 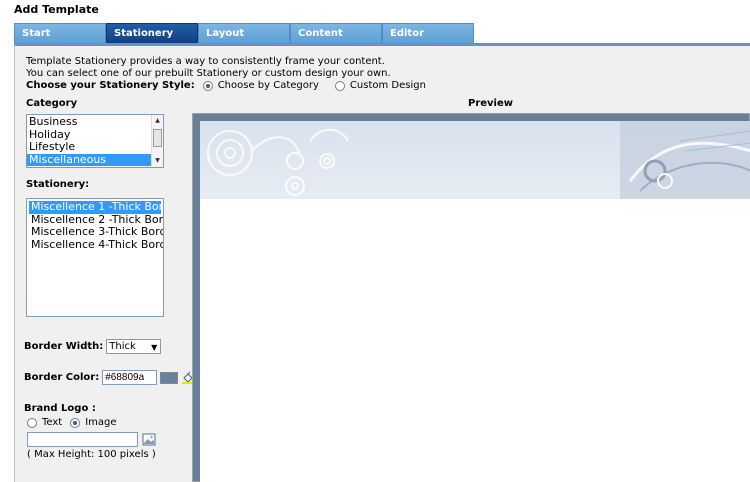 What do you see at coordinates (130, 377) in the screenshot?
I see `border-color-input` at bounding box center [130, 377].